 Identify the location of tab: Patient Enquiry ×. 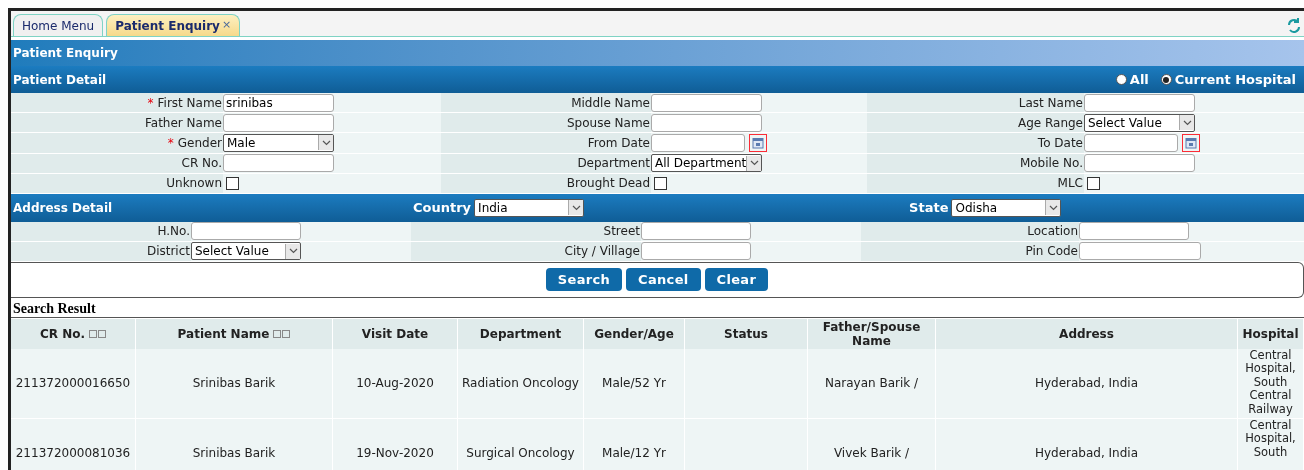
(173, 25).